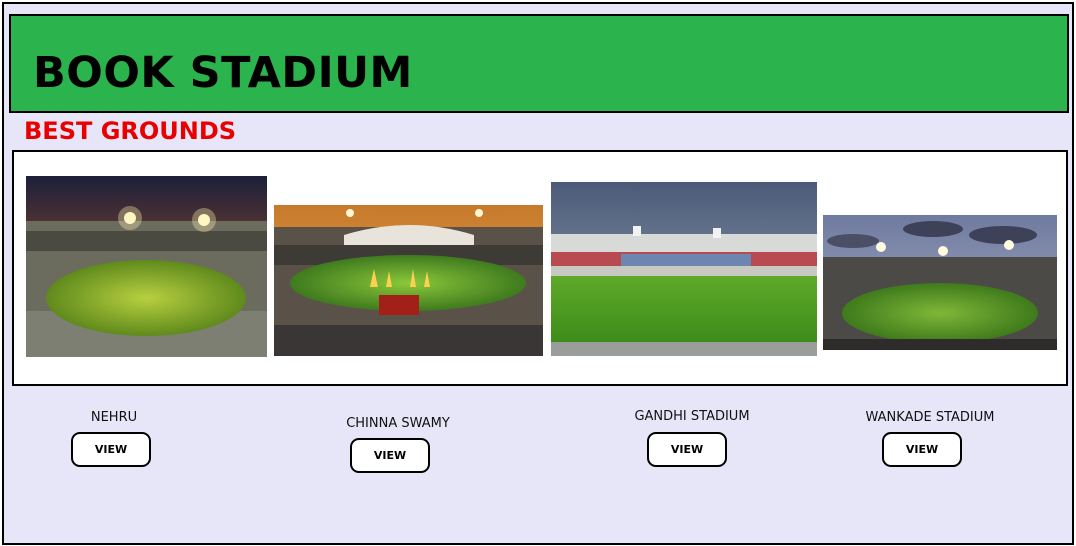 This screenshot has width=1076, height=546. What do you see at coordinates (692, 416) in the screenshot?
I see `ground-name-gandhi-stadium: GANDHI STADIUM` at bounding box center [692, 416].